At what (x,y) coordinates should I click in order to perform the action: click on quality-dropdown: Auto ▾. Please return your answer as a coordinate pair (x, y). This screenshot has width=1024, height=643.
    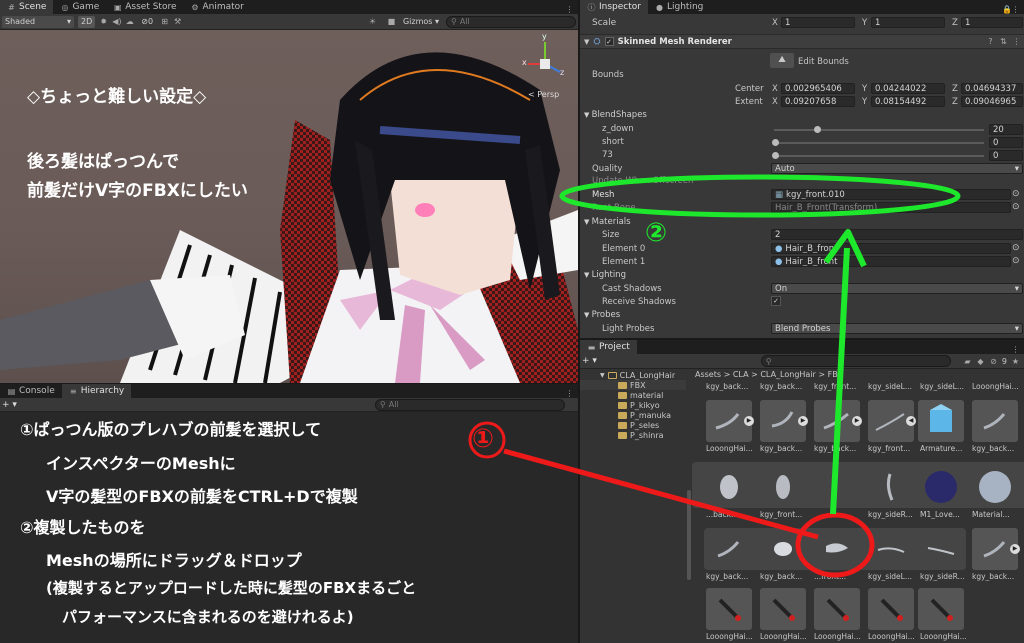
    Looking at the image, I should click on (897, 168).